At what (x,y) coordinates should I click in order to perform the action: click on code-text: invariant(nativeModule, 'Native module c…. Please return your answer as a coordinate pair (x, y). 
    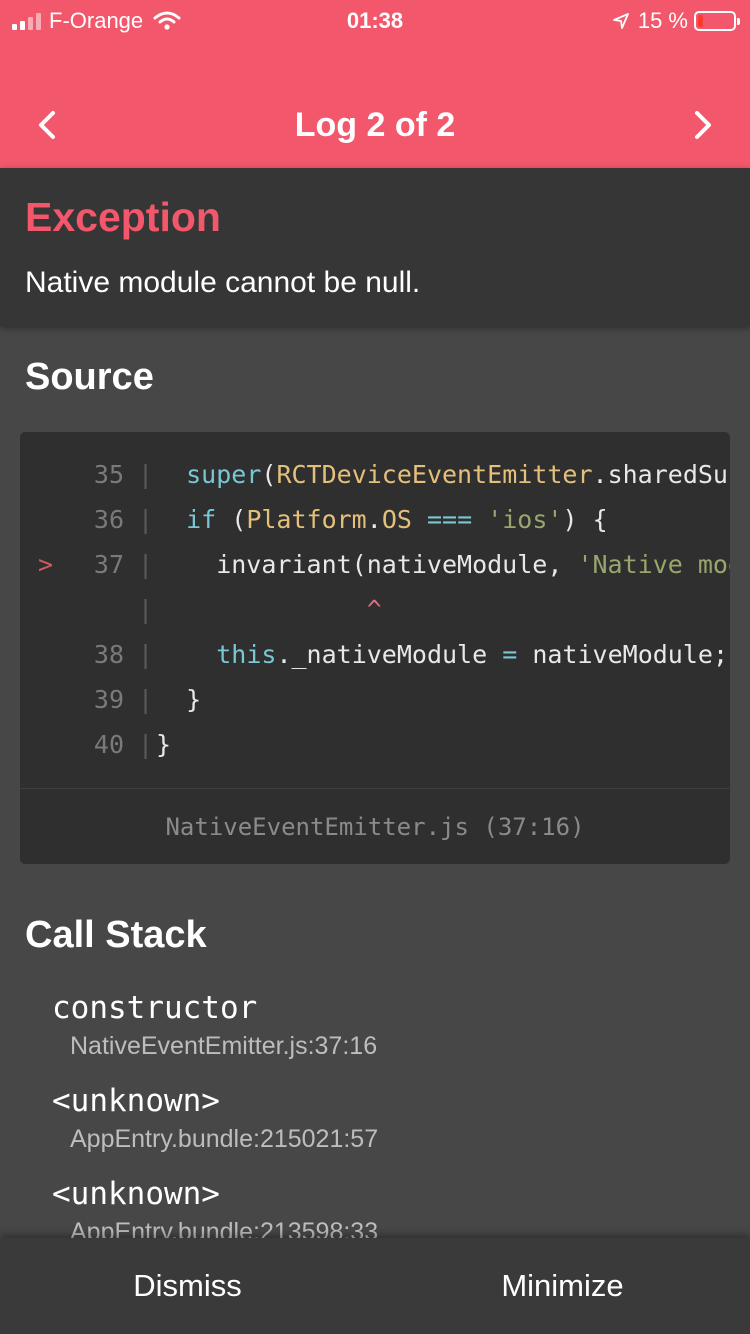
    Looking at the image, I should click on (443, 564).